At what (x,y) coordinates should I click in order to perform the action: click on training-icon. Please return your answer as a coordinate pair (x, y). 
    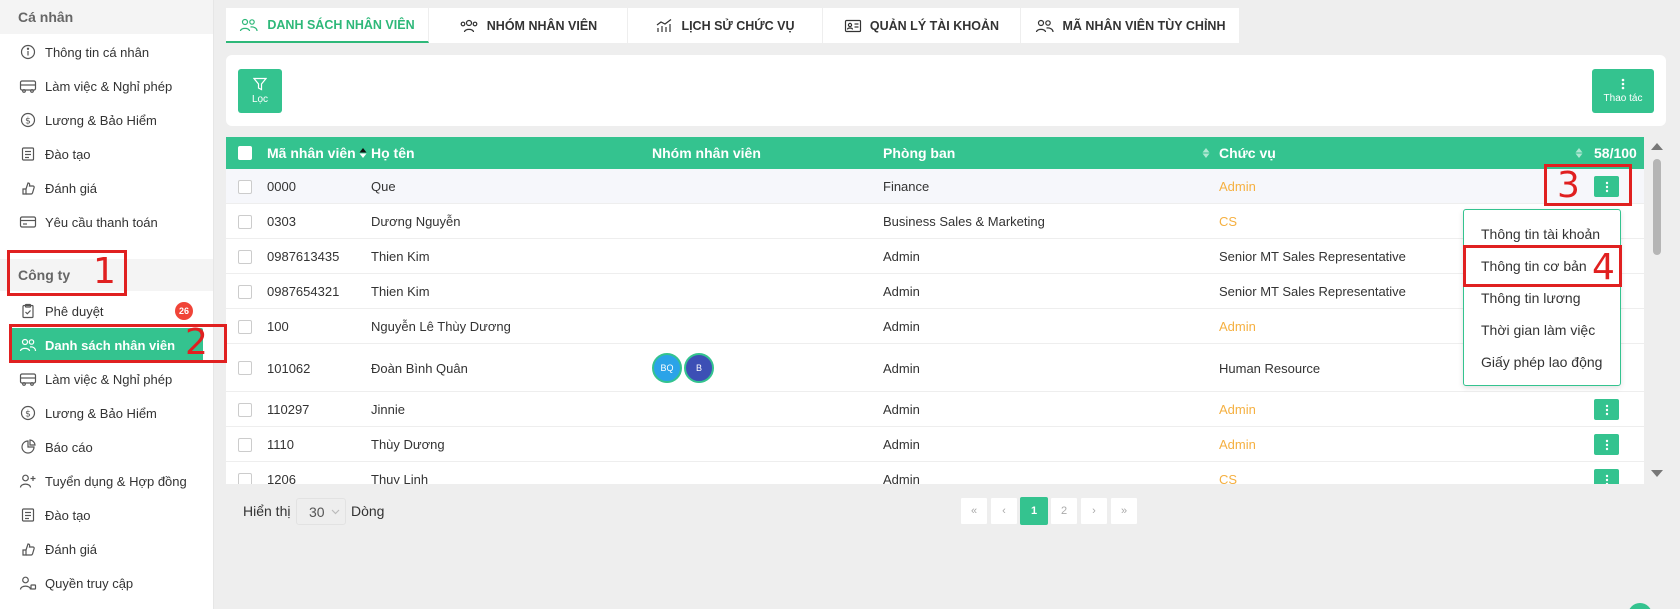
    Looking at the image, I should click on (28, 154).